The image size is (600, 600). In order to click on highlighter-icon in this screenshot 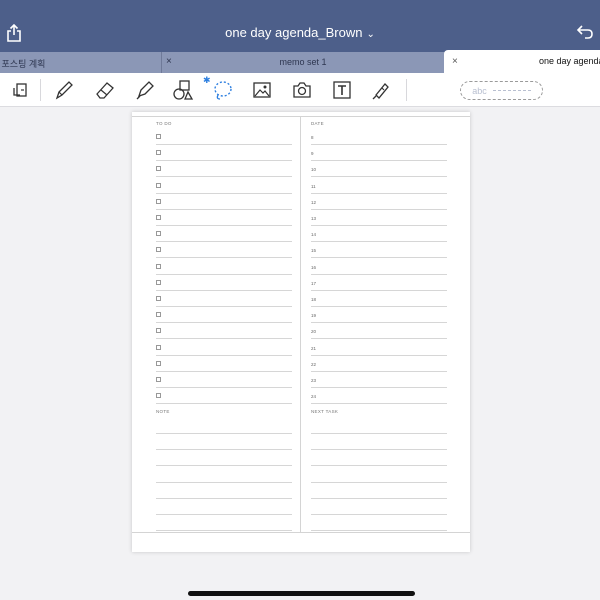, I will do `click(145, 90)`.